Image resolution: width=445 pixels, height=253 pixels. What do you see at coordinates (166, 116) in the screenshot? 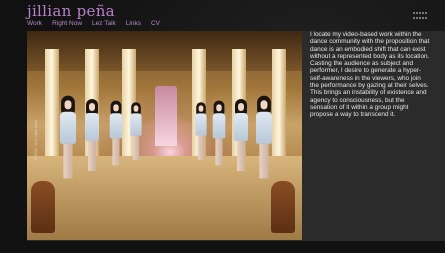
I see `doorway` at bounding box center [166, 116].